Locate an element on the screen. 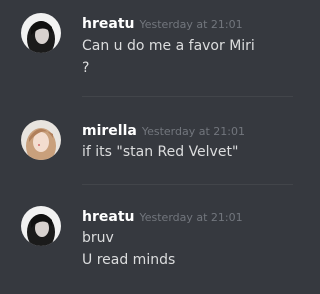  username: mirella is located at coordinates (109, 131).